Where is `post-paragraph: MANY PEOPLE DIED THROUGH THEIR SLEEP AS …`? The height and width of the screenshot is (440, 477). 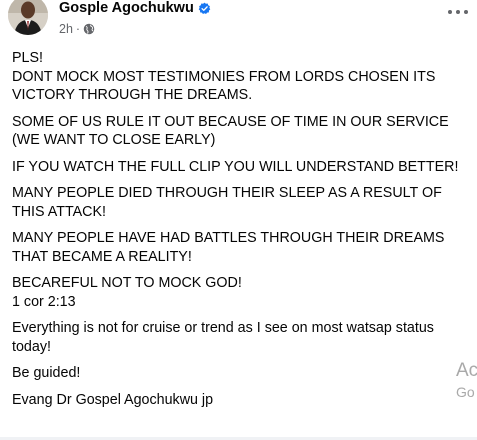 post-paragraph: MANY PEOPLE DIED THROUGH THEIR SLEEP AS … is located at coordinates (227, 202).